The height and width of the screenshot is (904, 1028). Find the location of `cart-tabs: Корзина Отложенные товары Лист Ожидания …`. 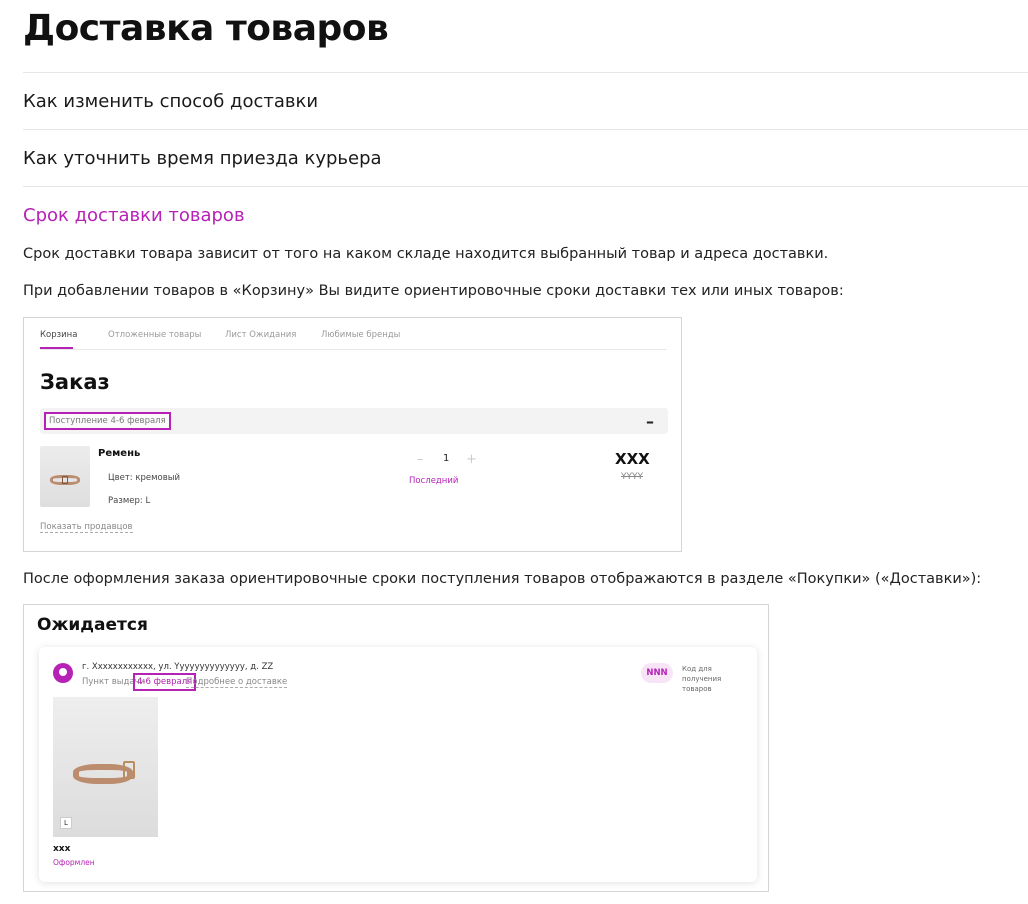

cart-tabs: Корзина Отложенные товары Лист Ожидания … is located at coordinates (353, 340).